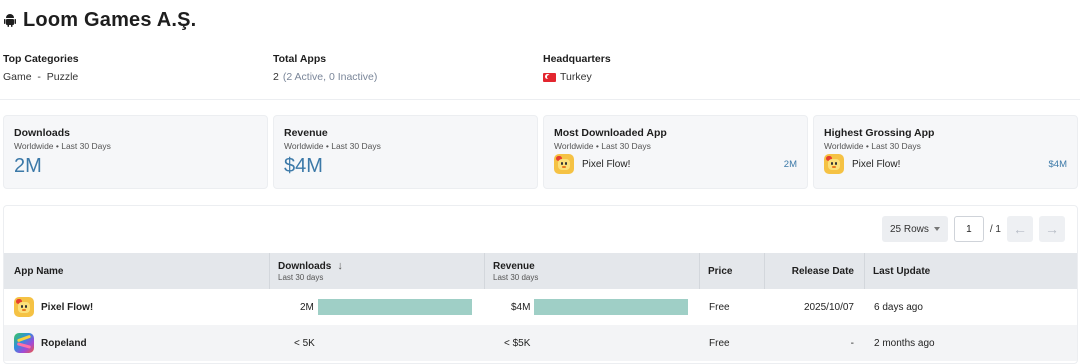 The width and height of the screenshot is (1080, 364). What do you see at coordinates (42, 133) in the screenshot?
I see `downloads-card-title: Downloads` at bounding box center [42, 133].